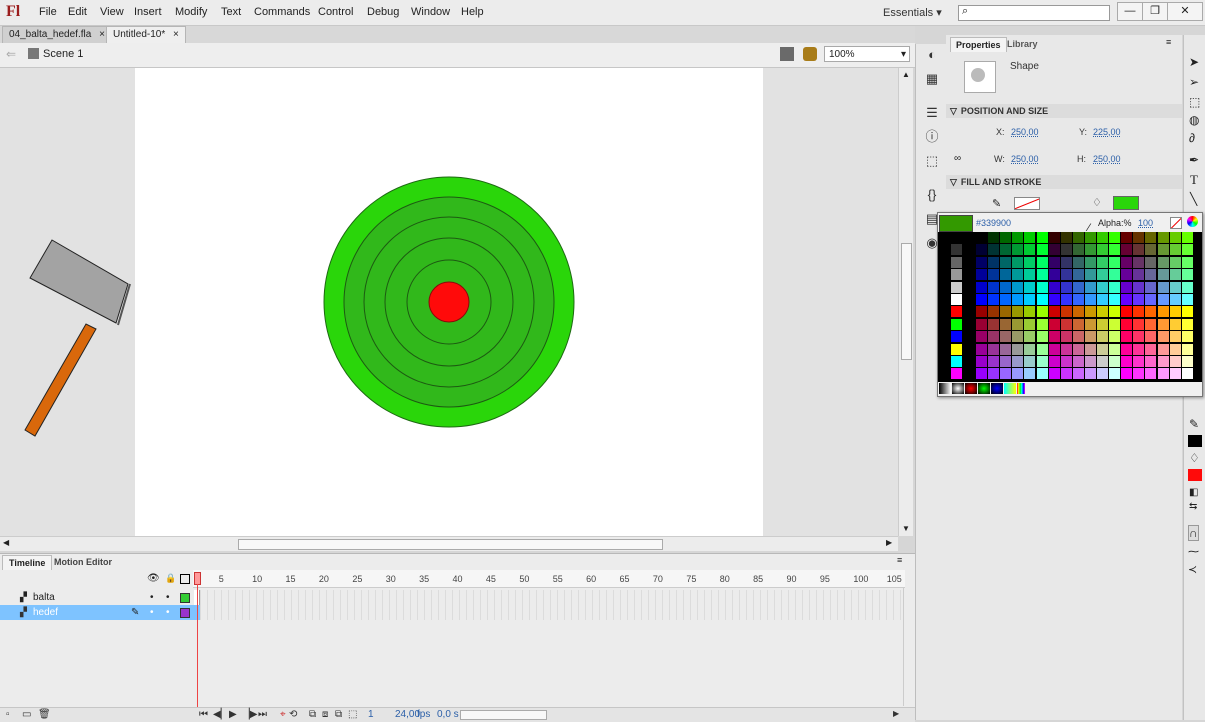  What do you see at coordinates (102, 34) in the screenshot?
I see `close-icon: ×` at bounding box center [102, 34].